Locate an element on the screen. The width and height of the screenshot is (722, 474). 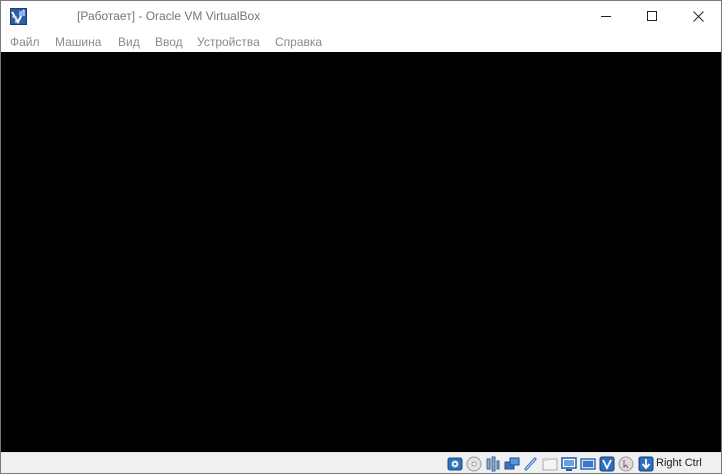
window-title: [Работает] - Oracle VM VirtualBox is located at coordinates (169, 16).